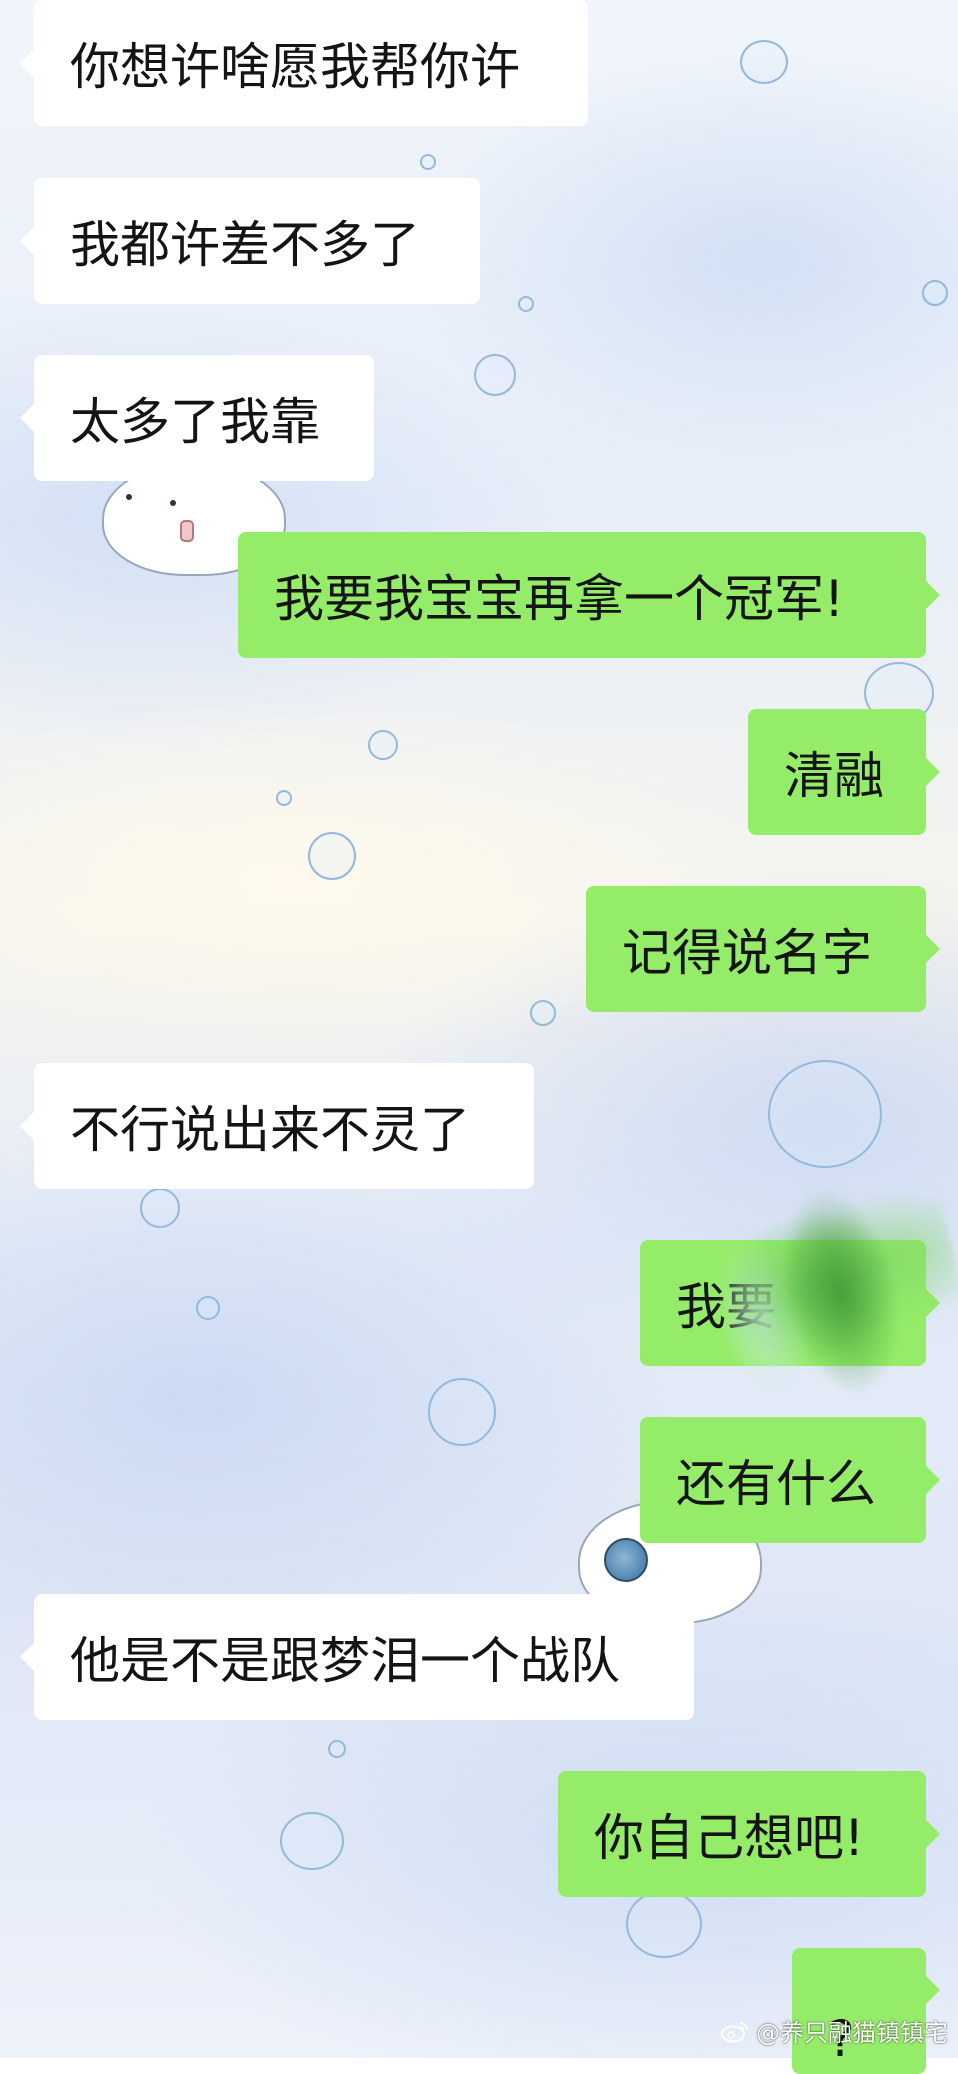  Describe the element at coordinates (735, 2031) in the screenshot. I see `weibo-icon` at that location.